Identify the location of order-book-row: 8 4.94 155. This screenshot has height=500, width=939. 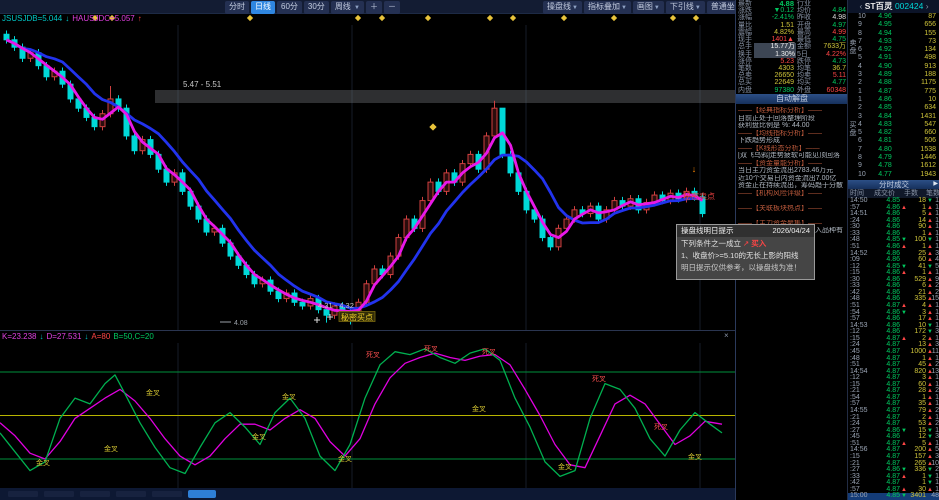
(893, 34).